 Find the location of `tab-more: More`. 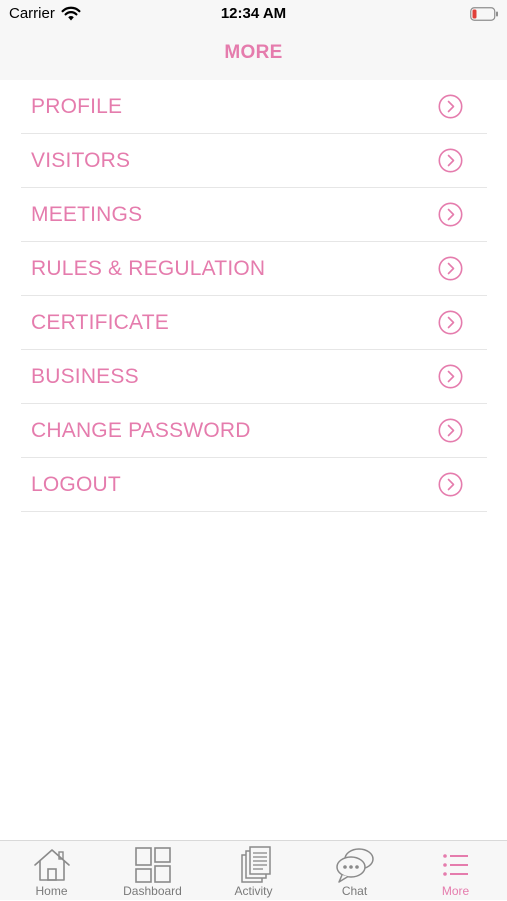

tab-more: More is located at coordinates (455, 871).